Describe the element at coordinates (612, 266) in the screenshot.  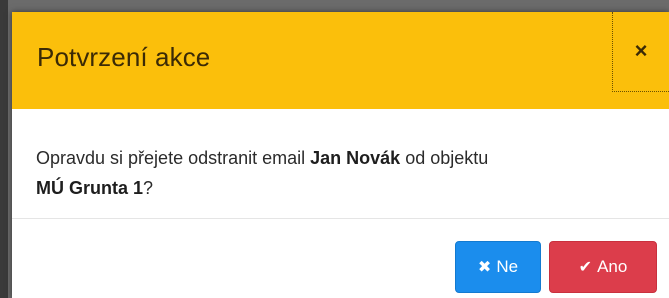
I see `yes-button-label: Ano` at that location.